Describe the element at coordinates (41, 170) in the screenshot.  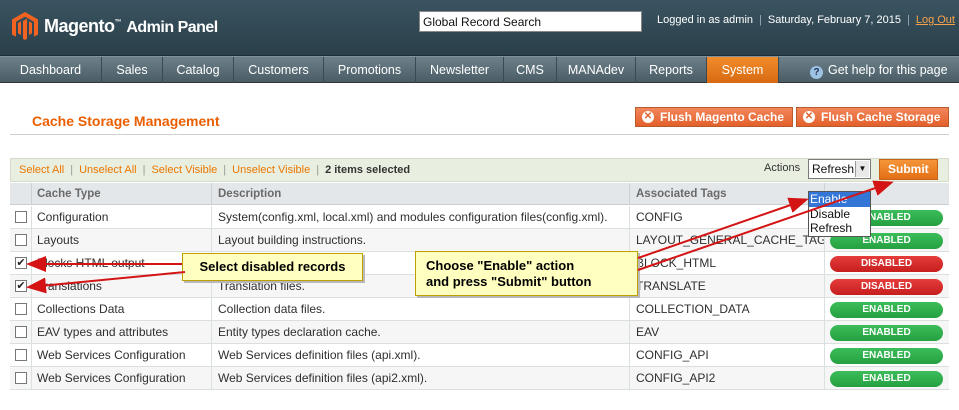
I see `select-all-link: Select All` at that location.